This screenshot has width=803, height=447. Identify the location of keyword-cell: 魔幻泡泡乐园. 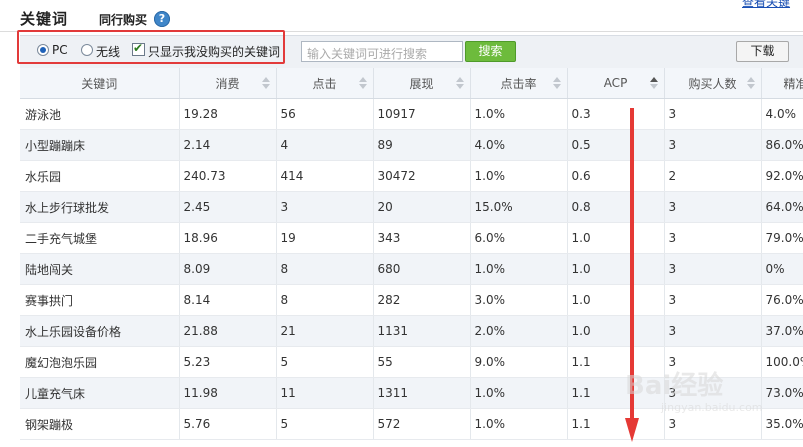
(100, 362).